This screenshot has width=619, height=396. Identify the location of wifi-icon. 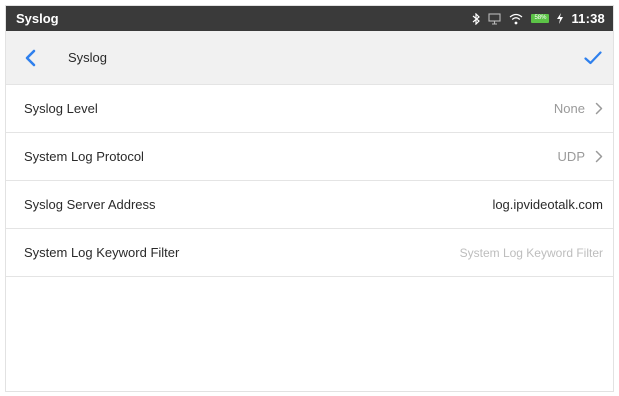
(516, 19).